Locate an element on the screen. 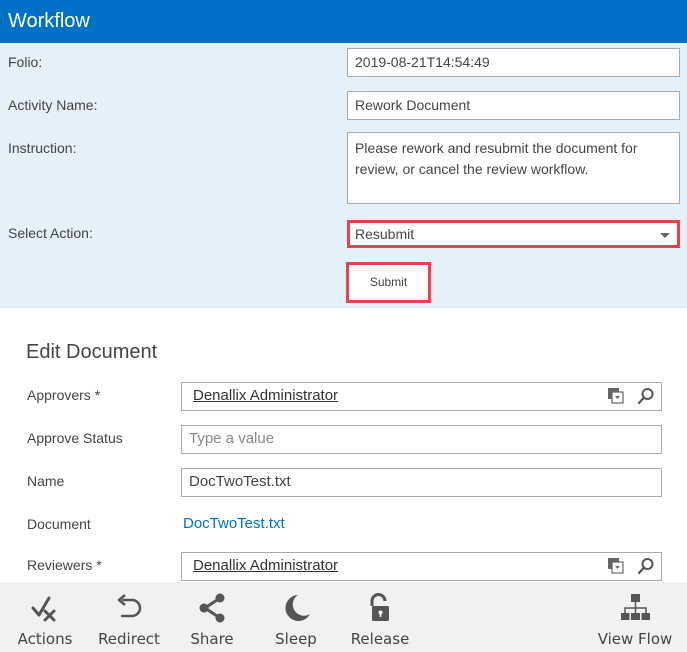 This screenshot has width=687, height=652. reviewers-label: Reviewers * is located at coordinates (64, 565).